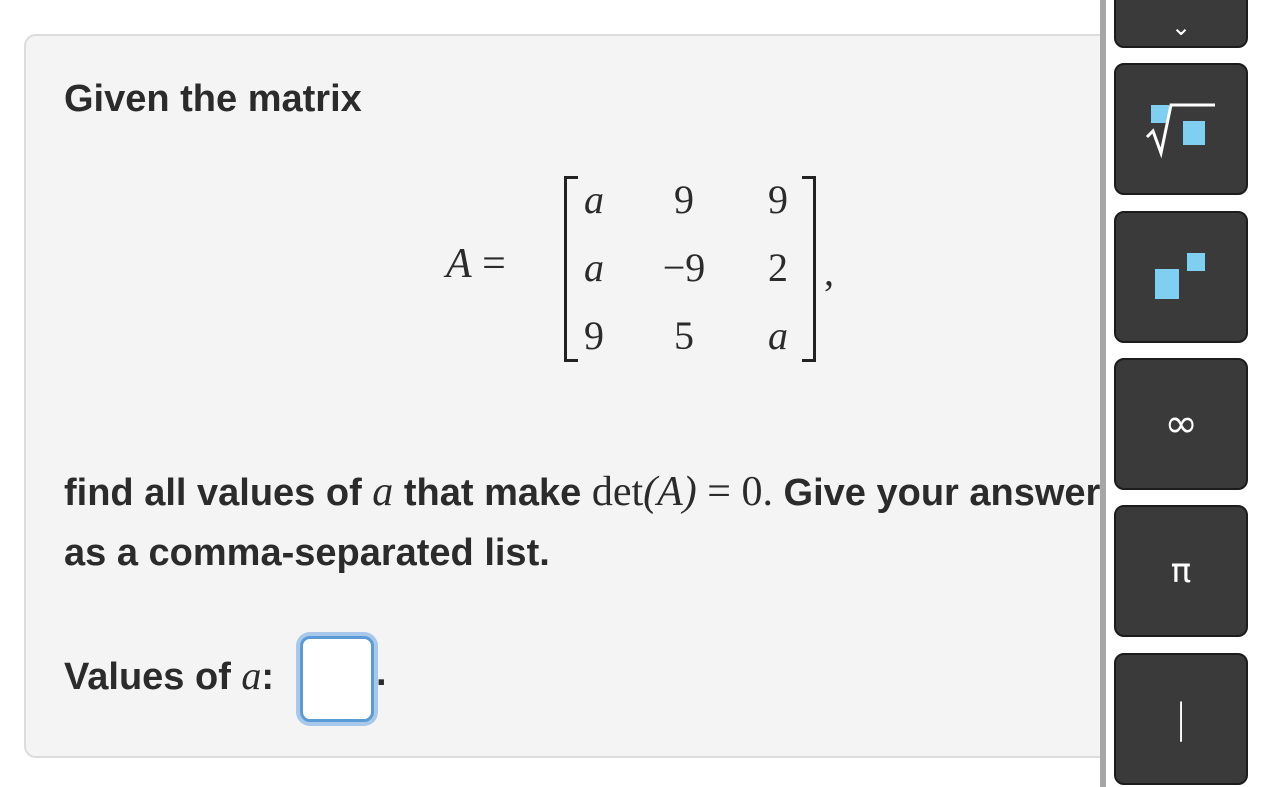 Image resolution: width=1263 pixels, height=787 pixels. What do you see at coordinates (218, 493) in the screenshot?
I see `prompt-text: find all values of` at bounding box center [218, 493].